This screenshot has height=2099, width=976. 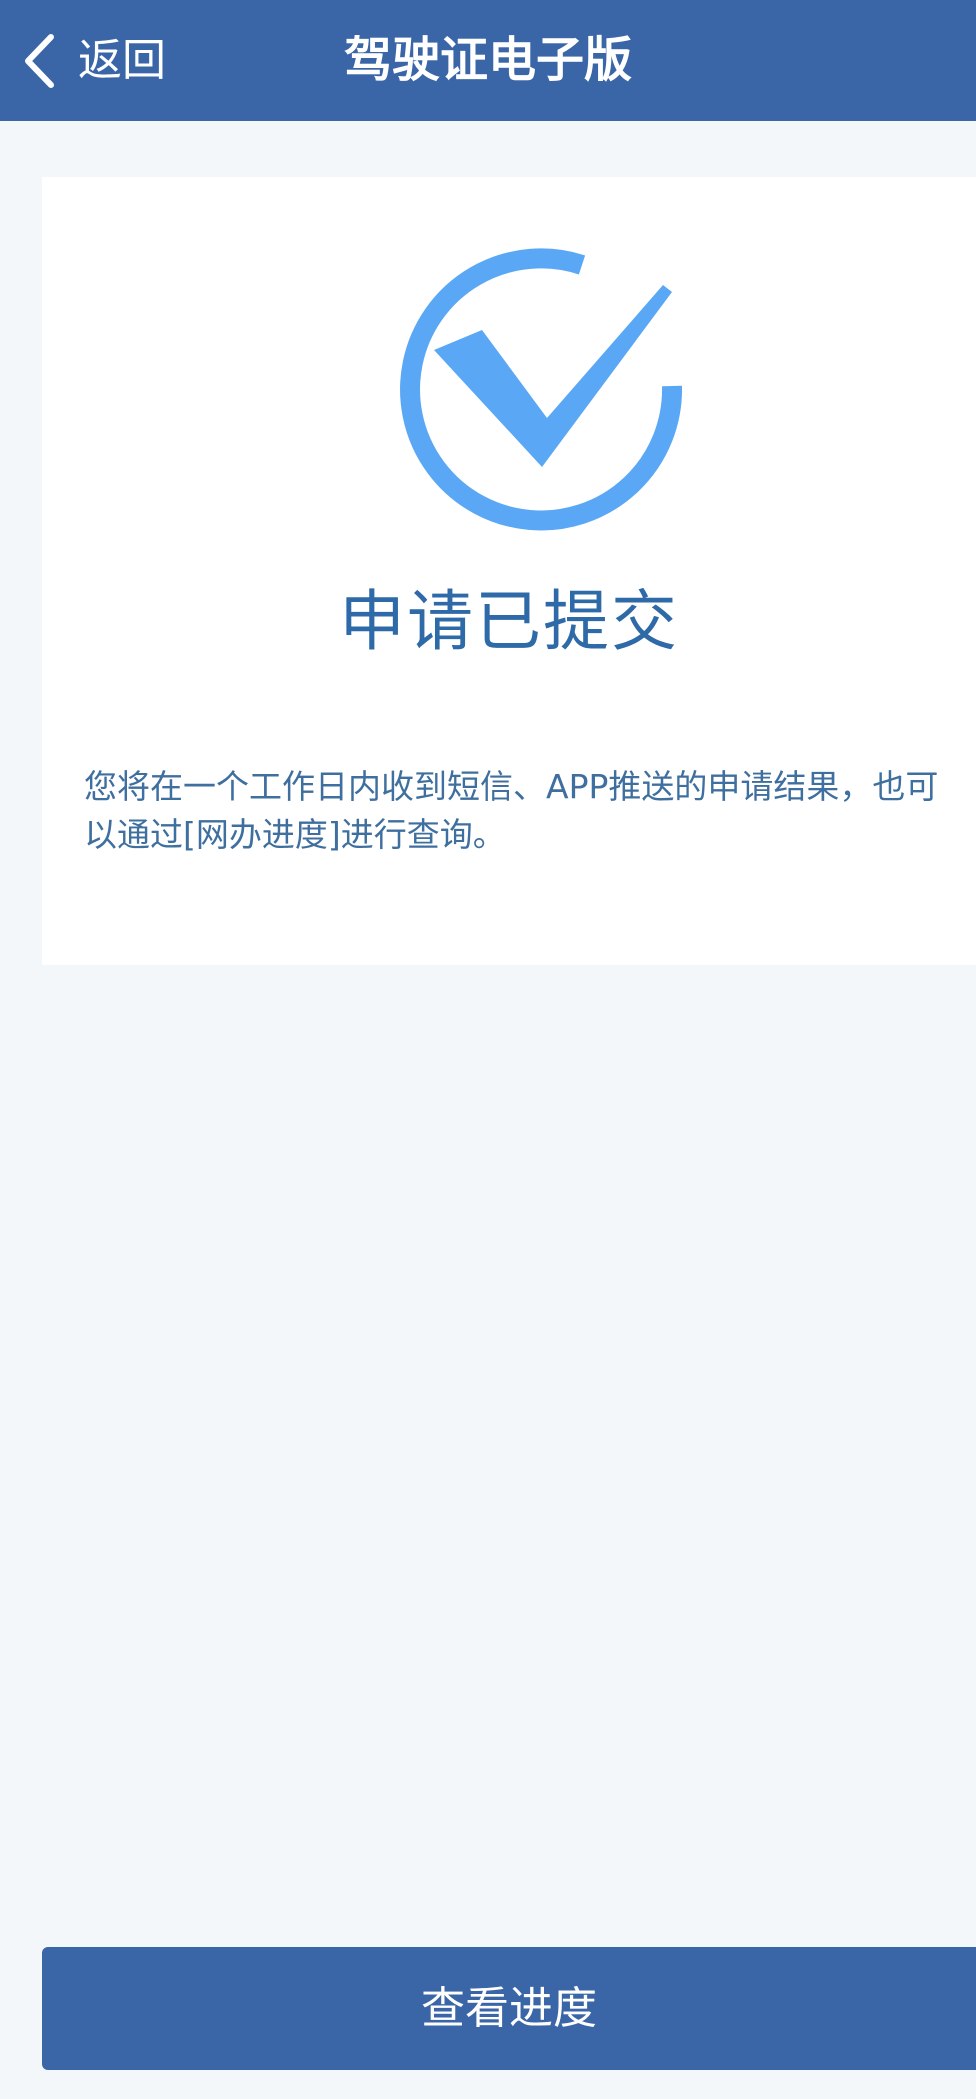 I want to click on nav-bar: 返回 驾驶证电子版, so click(x=488, y=60).